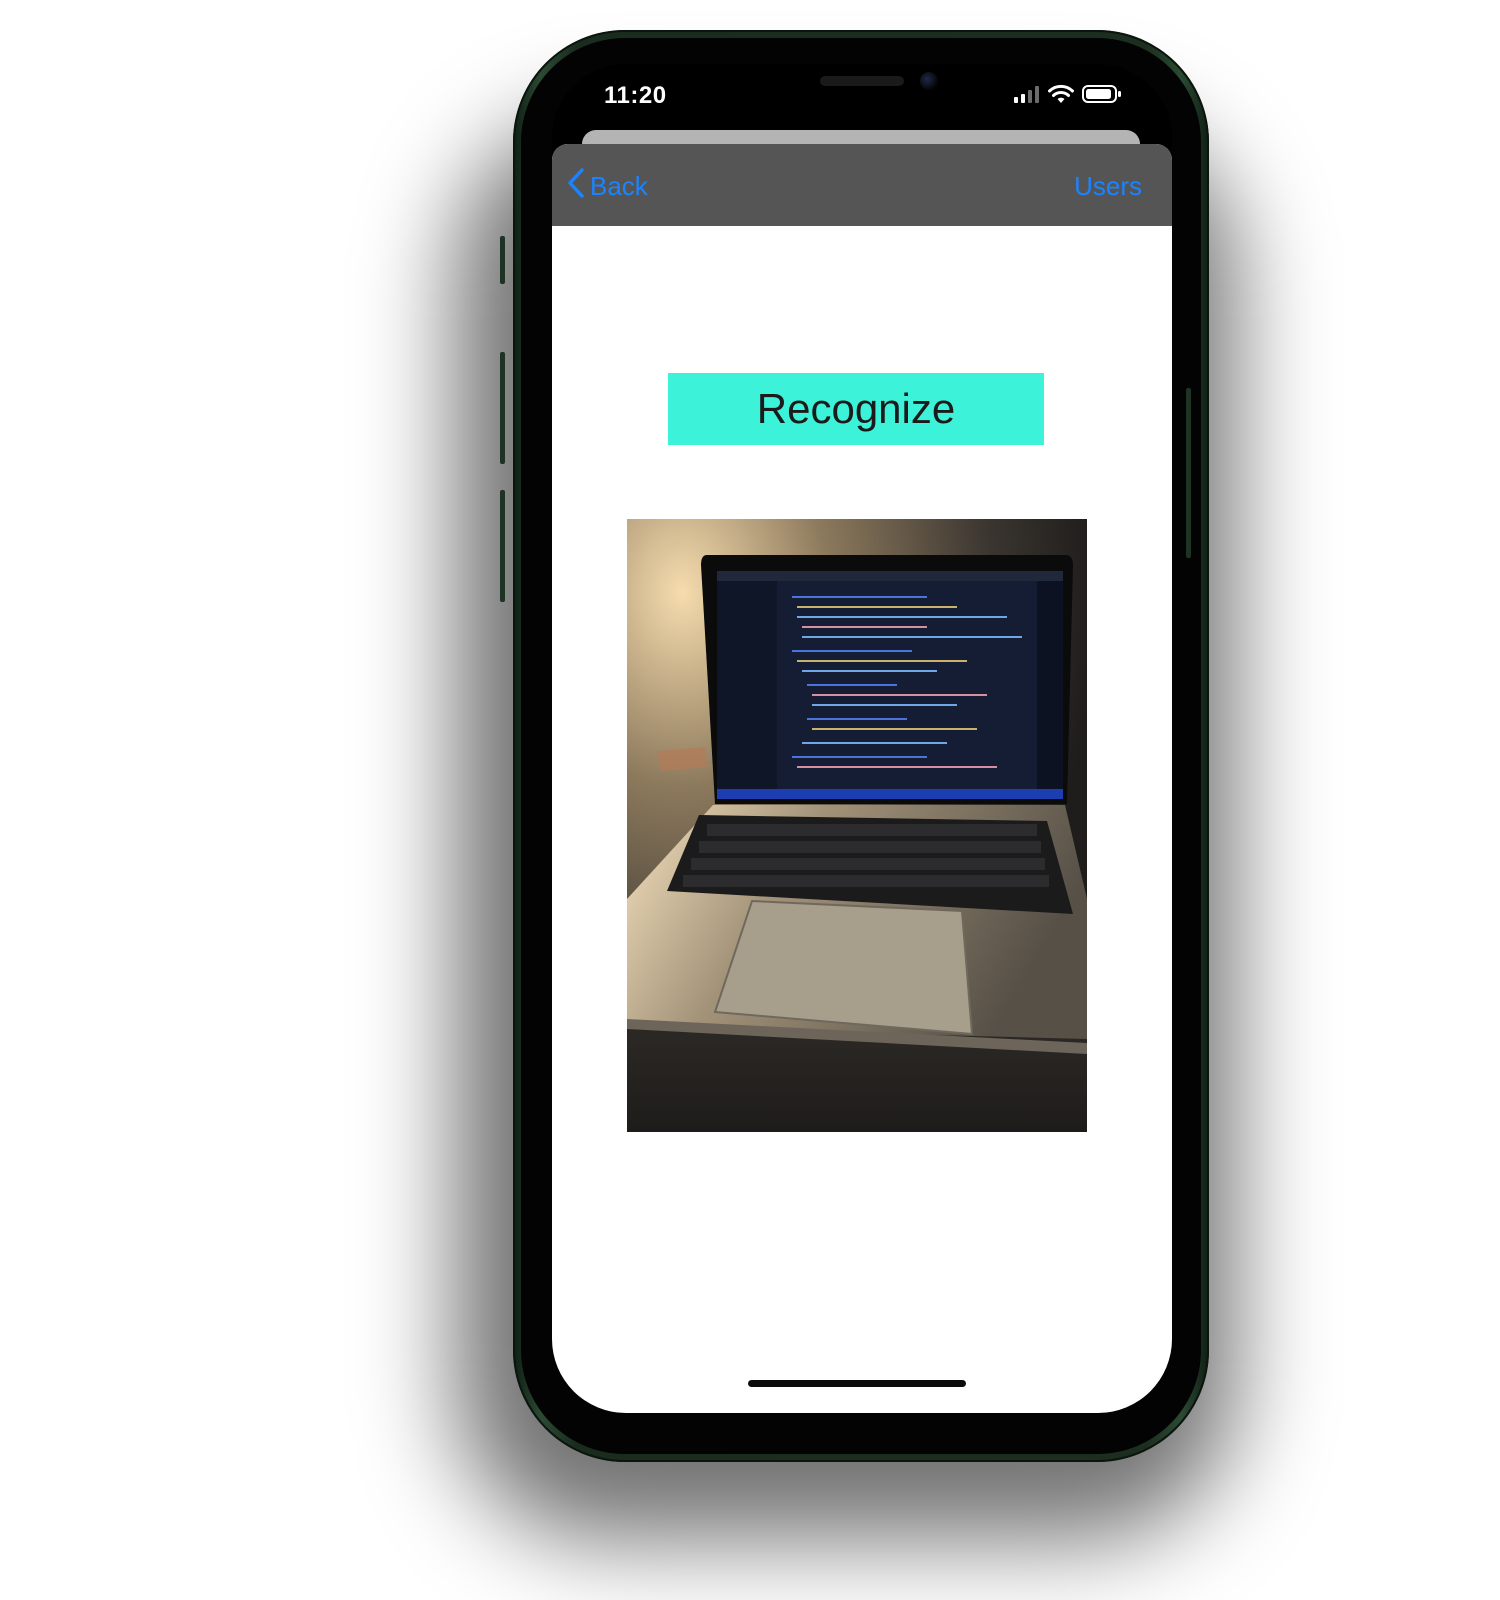  What do you see at coordinates (502, 408) in the screenshot?
I see `volume-up-button` at bounding box center [502, 408].